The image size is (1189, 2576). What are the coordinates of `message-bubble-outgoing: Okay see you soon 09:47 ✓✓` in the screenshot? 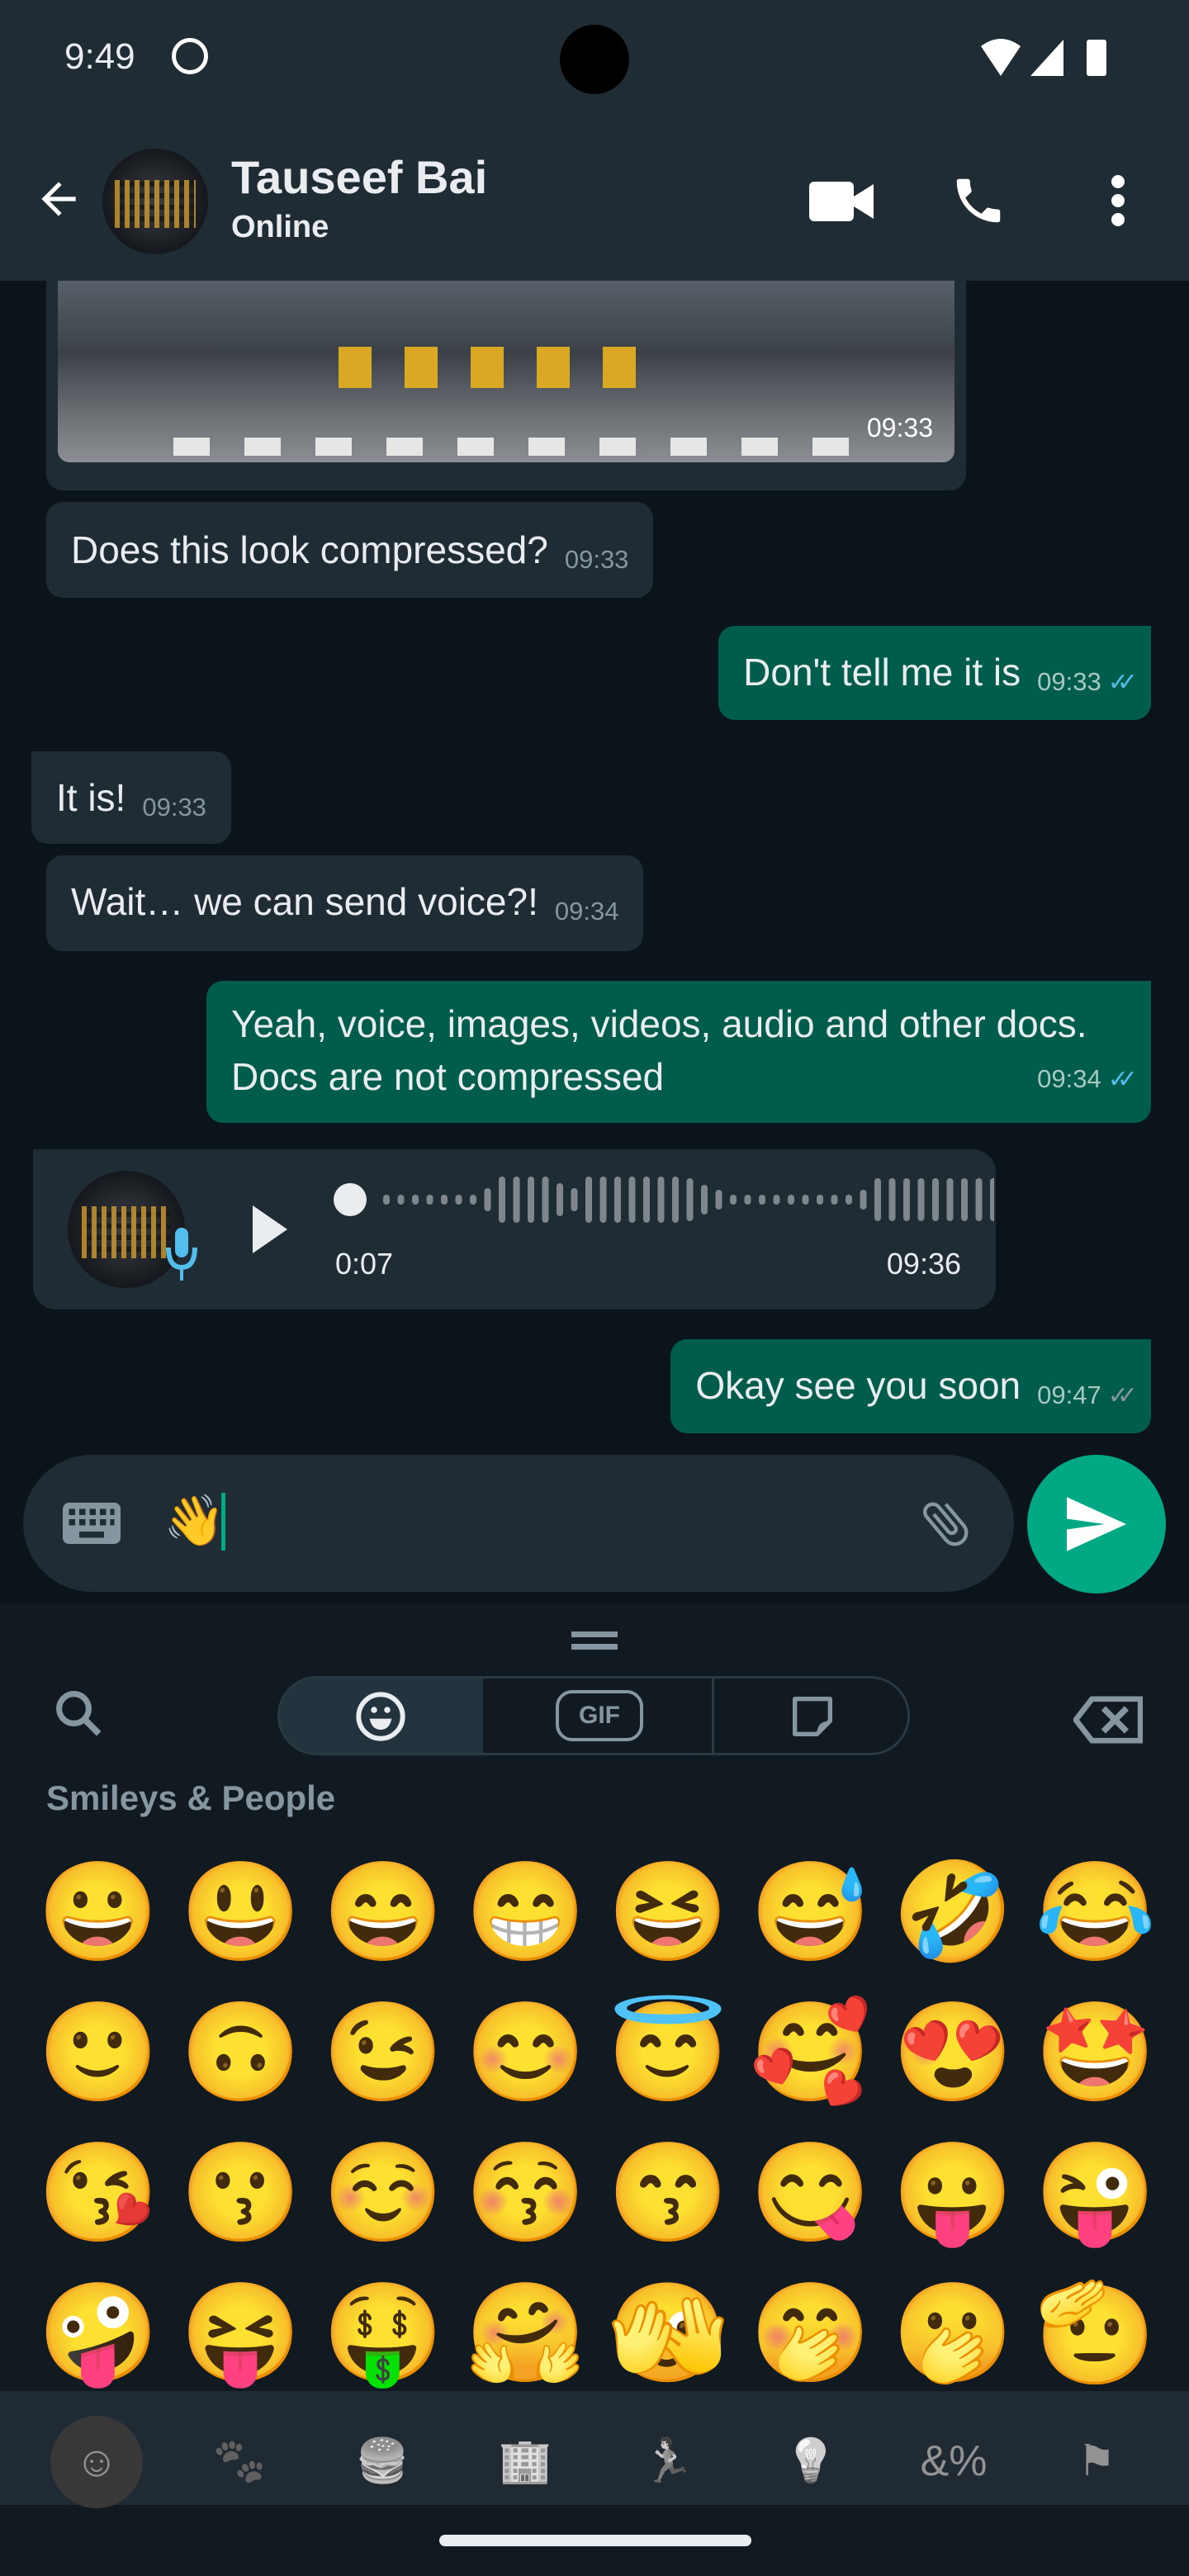 It's located at (910, 1386).